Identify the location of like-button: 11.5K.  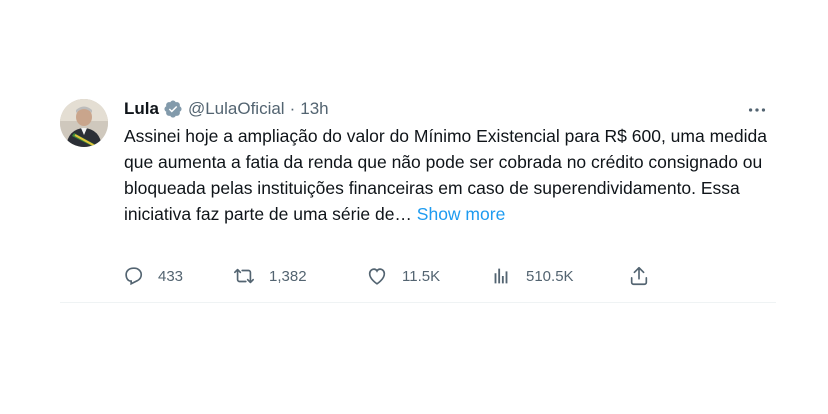
(403, 276).